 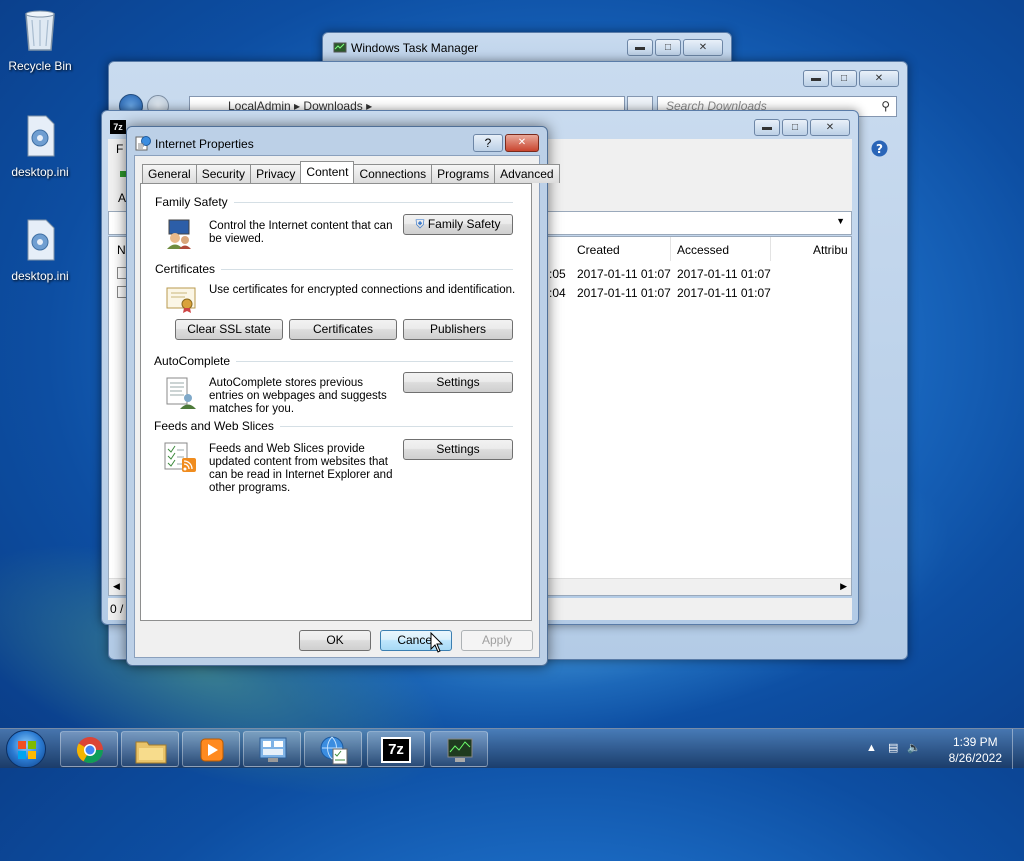 What do you see at coordinates (119, 149) in the screenshot?
I see `menu-item-file: F` at bounding box center [119, 149].